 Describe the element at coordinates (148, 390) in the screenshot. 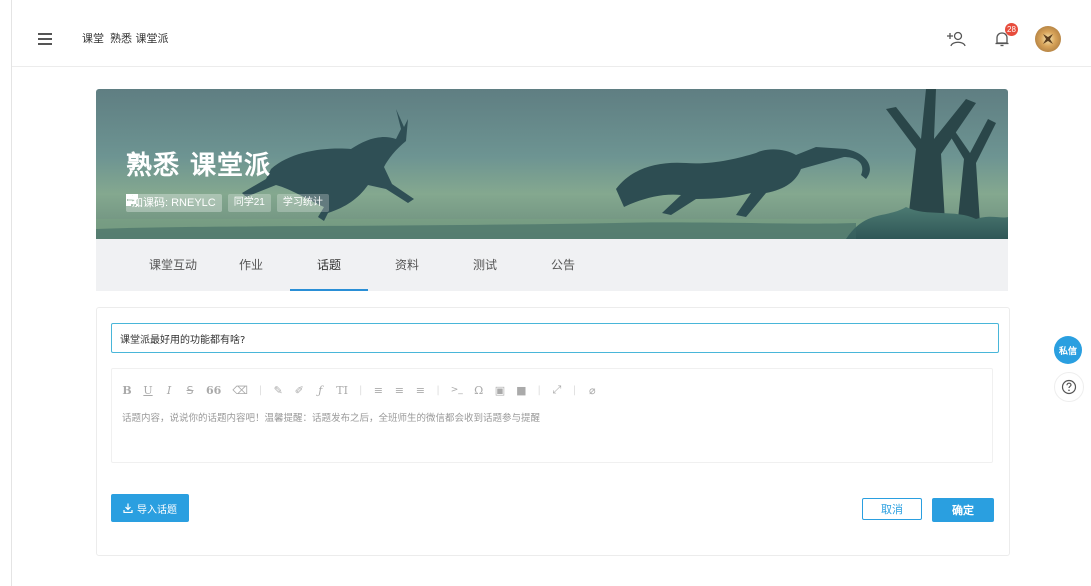

I see `underline-button: U` at that location.